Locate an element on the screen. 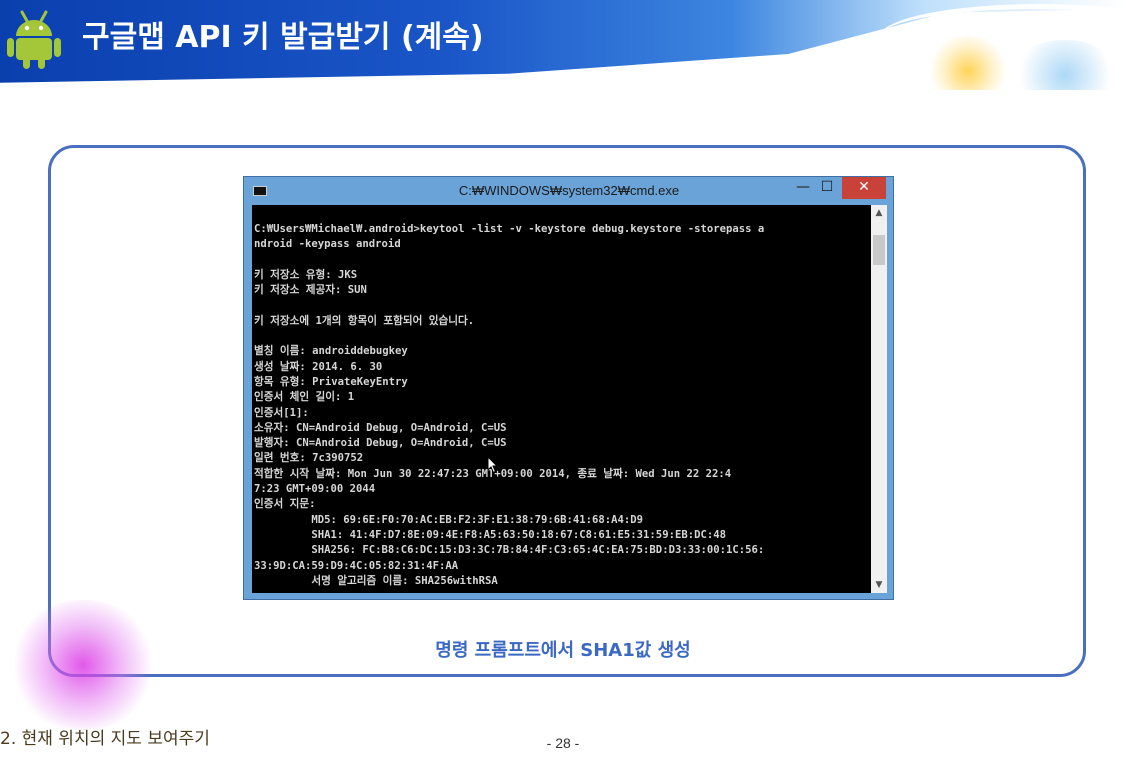 Image resolution: width=1126 pixels, height=761 pixels. cmd-title: C:₩WINDOWS₩system32₩cmd.exe is located at coordinates (569, 190).